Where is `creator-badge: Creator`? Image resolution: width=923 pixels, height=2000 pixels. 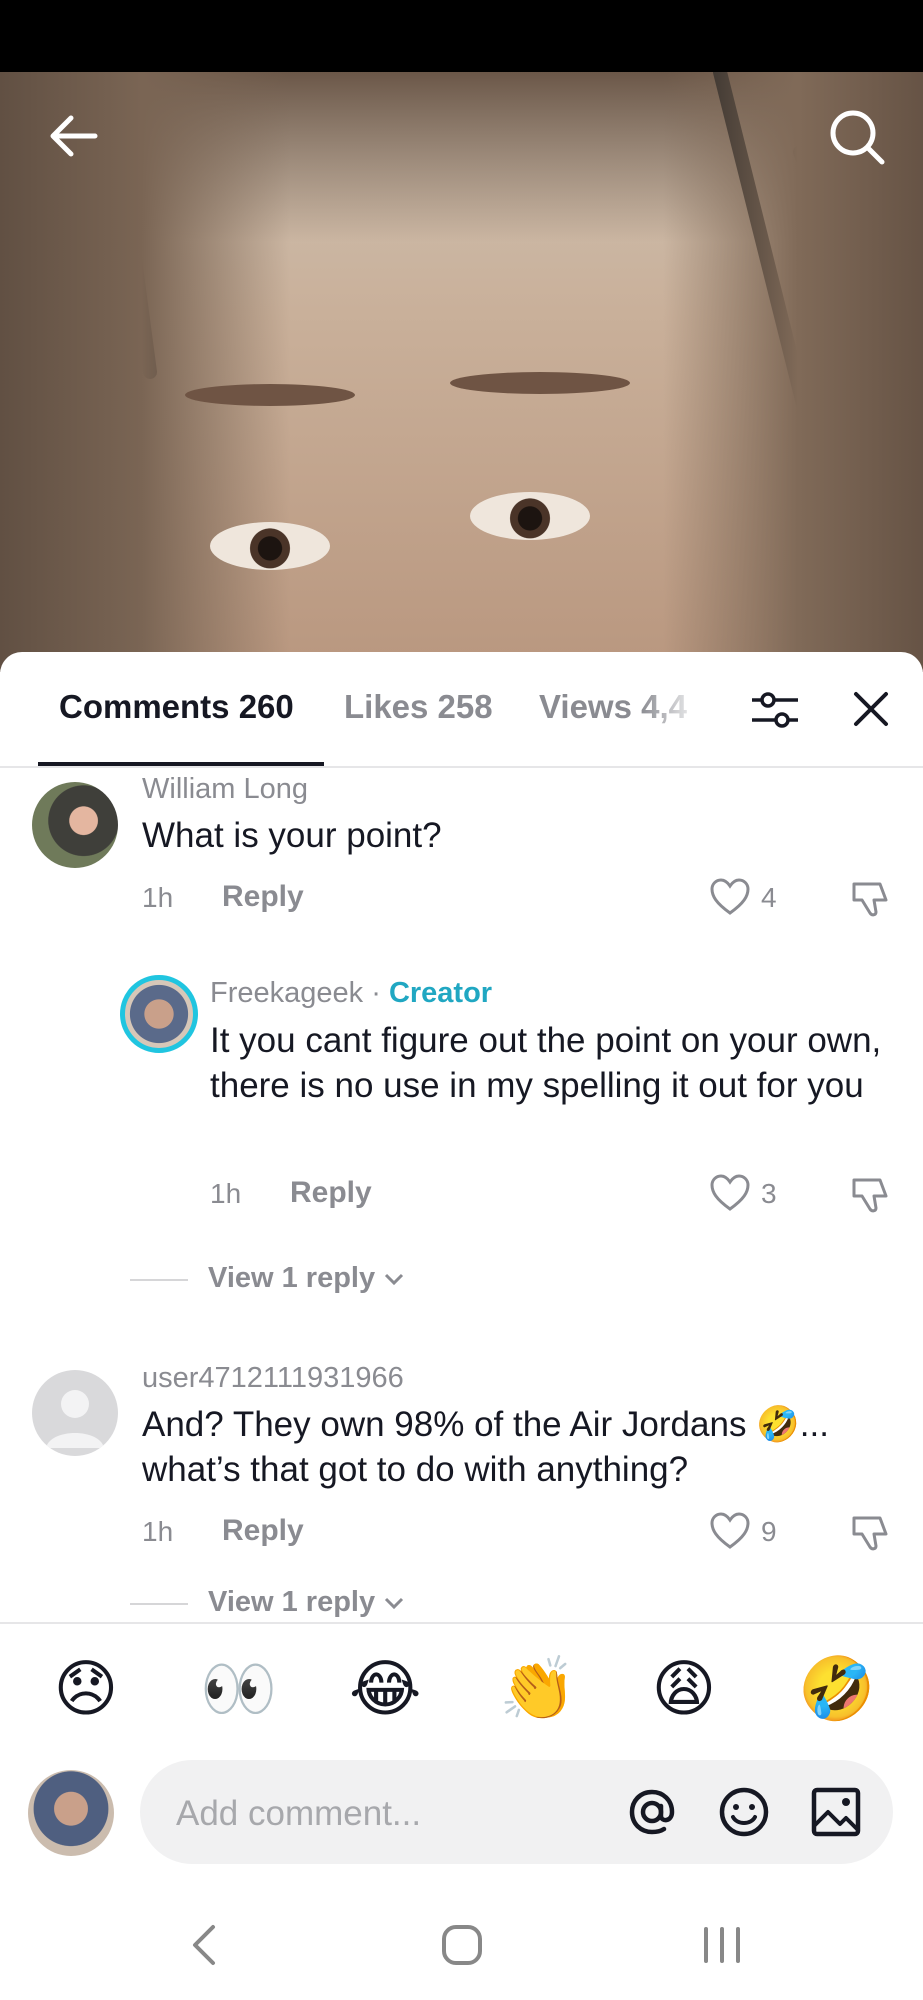
creator-badge: Creator is located at coordinates (440, 993).